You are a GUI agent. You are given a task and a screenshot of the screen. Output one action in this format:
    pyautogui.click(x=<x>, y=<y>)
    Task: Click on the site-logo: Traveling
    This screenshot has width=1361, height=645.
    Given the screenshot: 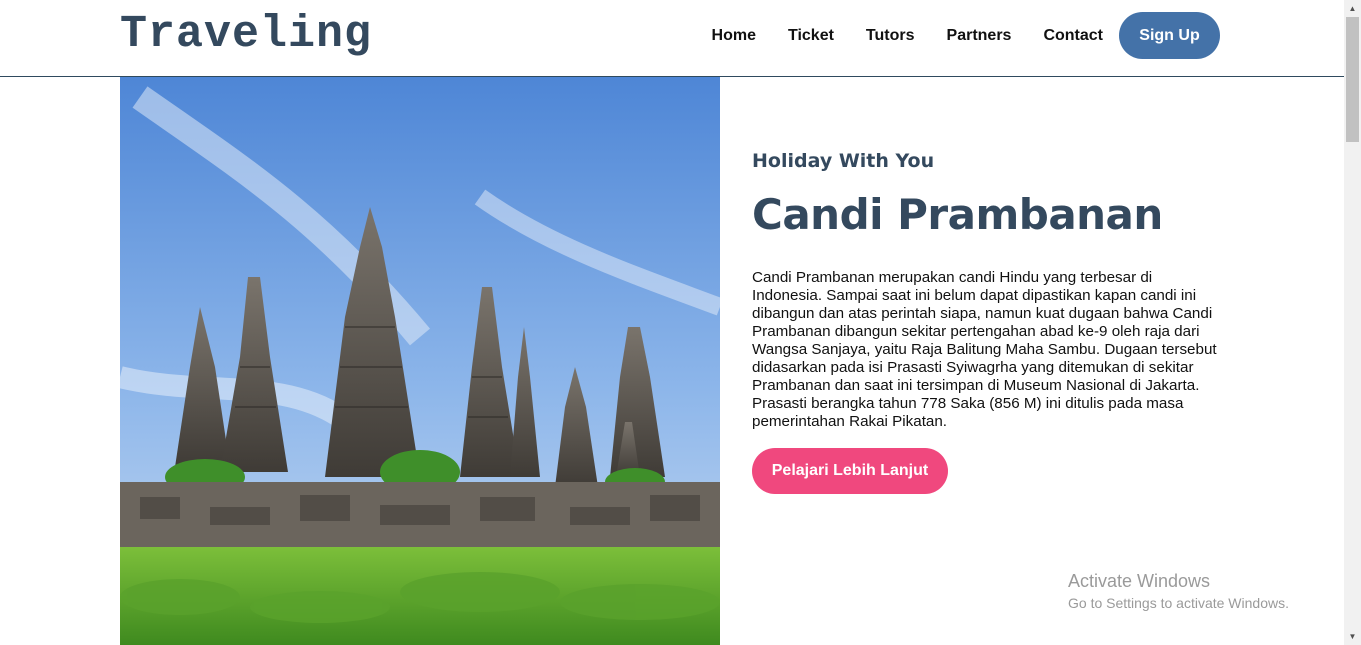 What is the action you would take?
    pyautogui.click(x=246, y=35)
    